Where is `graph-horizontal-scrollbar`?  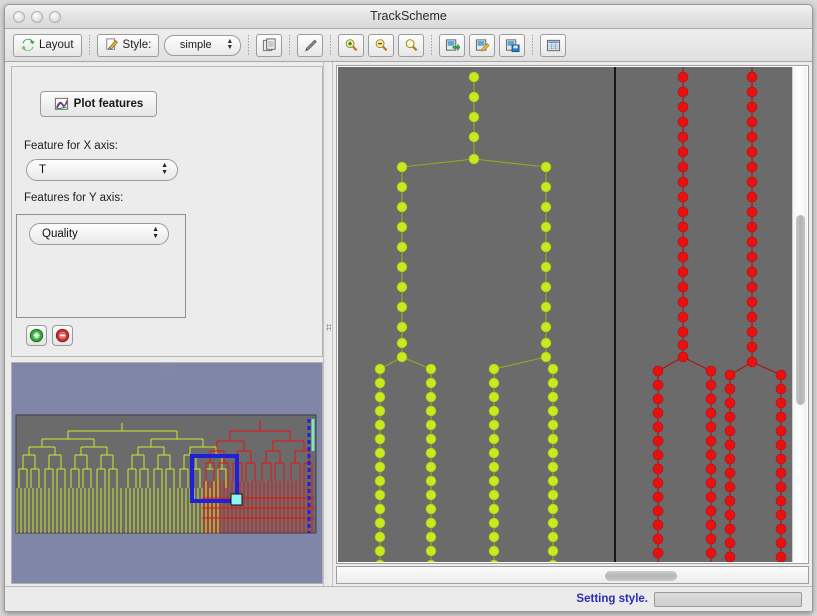
graph-horizontal-scrollbar is located at coordinates (572, 575).